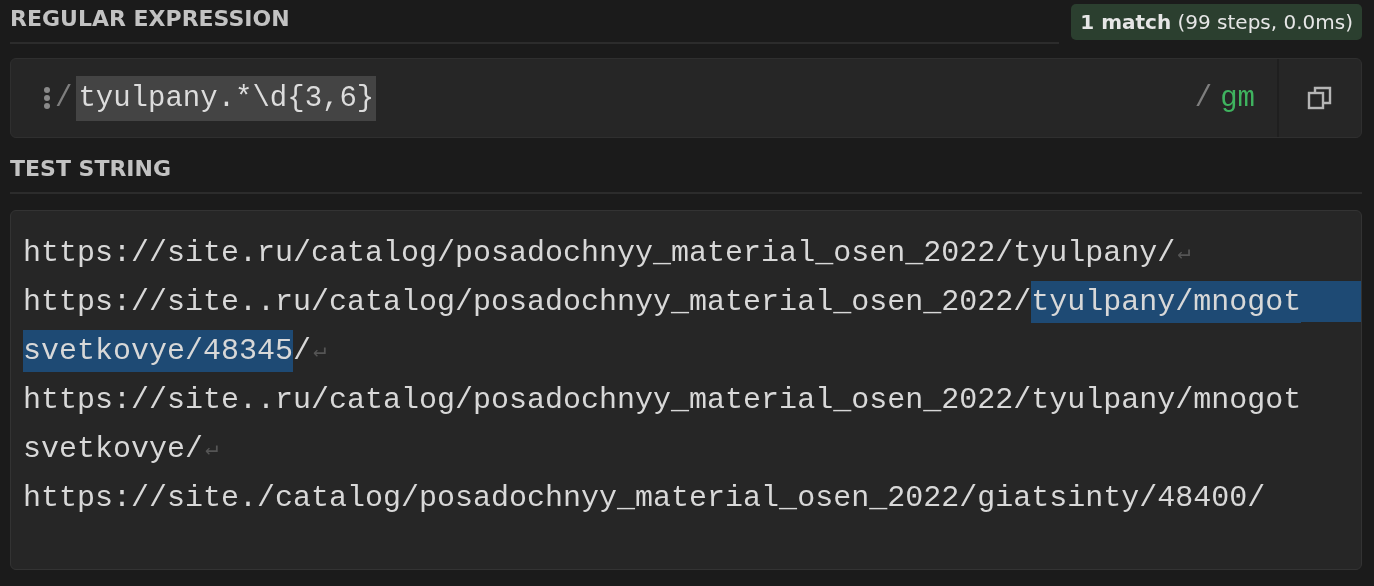 The image size is (1374, 586). What do you see at coordinates (1237, 98) in the screenshot?
I see `regex-flags: gm` at bounding box center [1237, 98].